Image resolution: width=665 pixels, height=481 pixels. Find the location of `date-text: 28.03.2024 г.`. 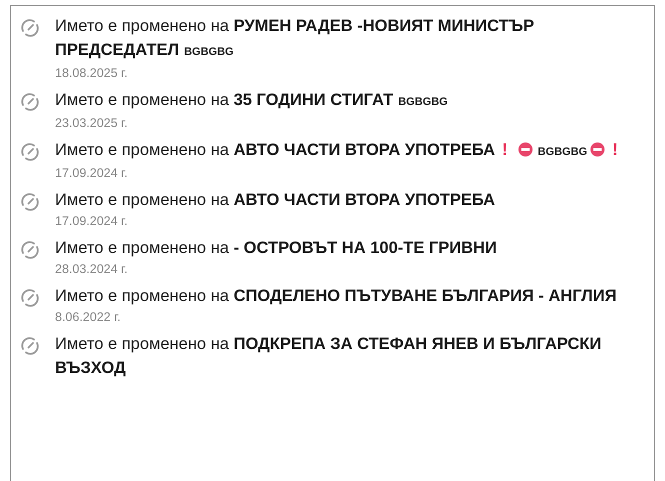

date-text: 28.03.2024 г. is located at coordinates (92, 269).